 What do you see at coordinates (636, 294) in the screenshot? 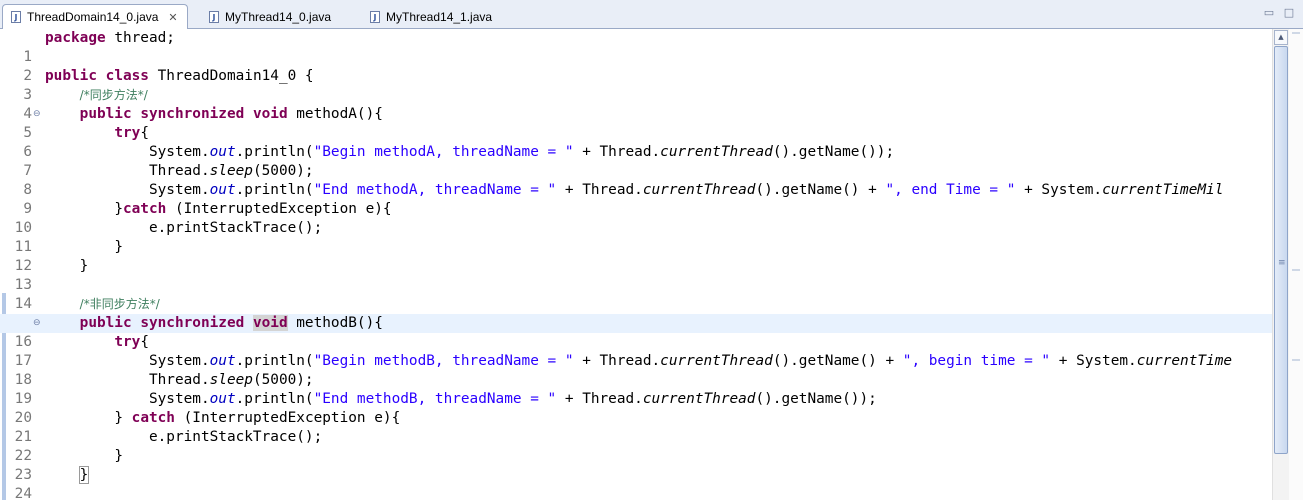
I see `code-line: 14` at bounding box center [636, 294].